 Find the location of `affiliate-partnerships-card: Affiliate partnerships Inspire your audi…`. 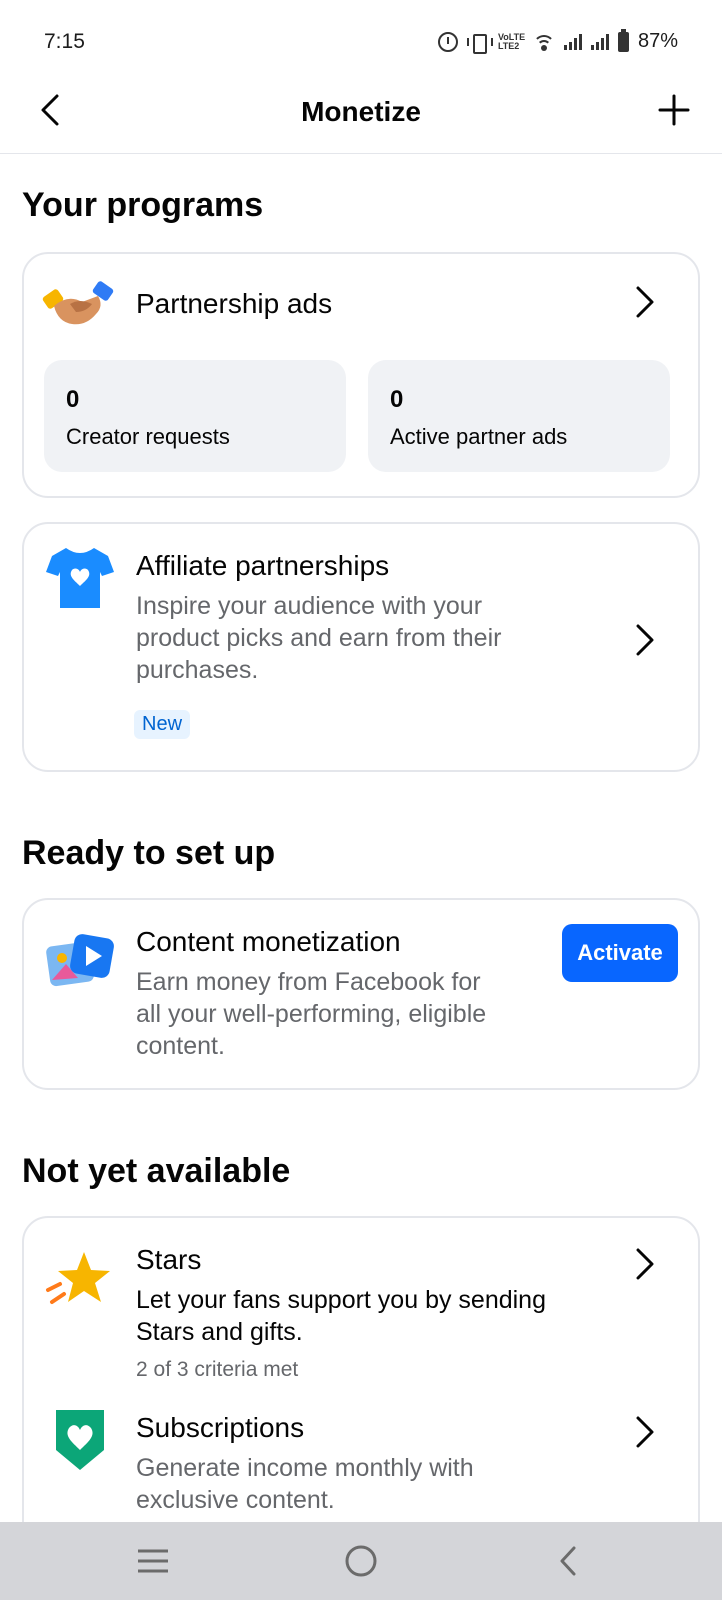

affiliate-partnerships-card: Affiliate partnerships Inspire your audi… is located at coordinates (361, 647).